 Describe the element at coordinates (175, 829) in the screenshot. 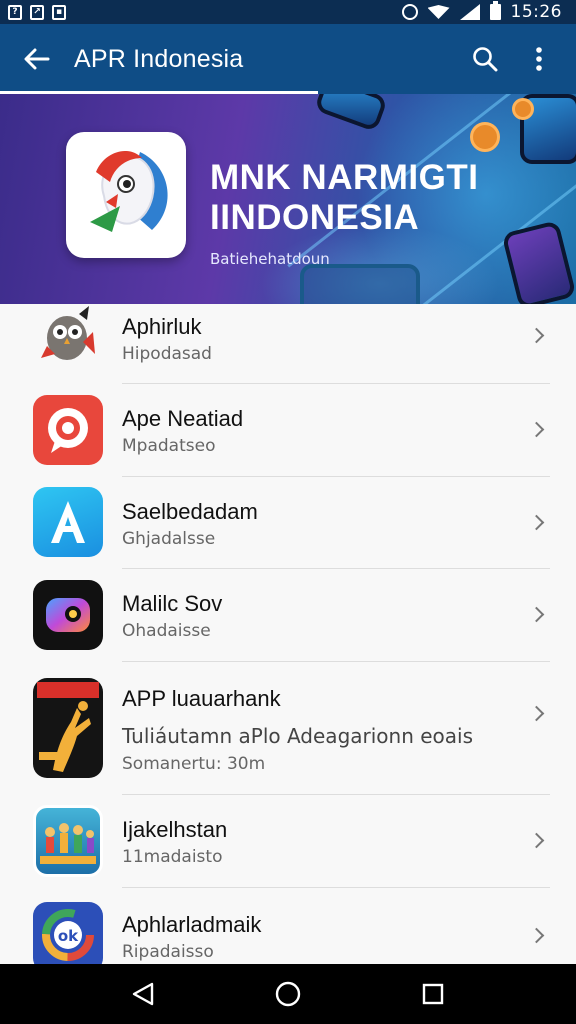

I see `app-name: Ijakelhstan` at that location.